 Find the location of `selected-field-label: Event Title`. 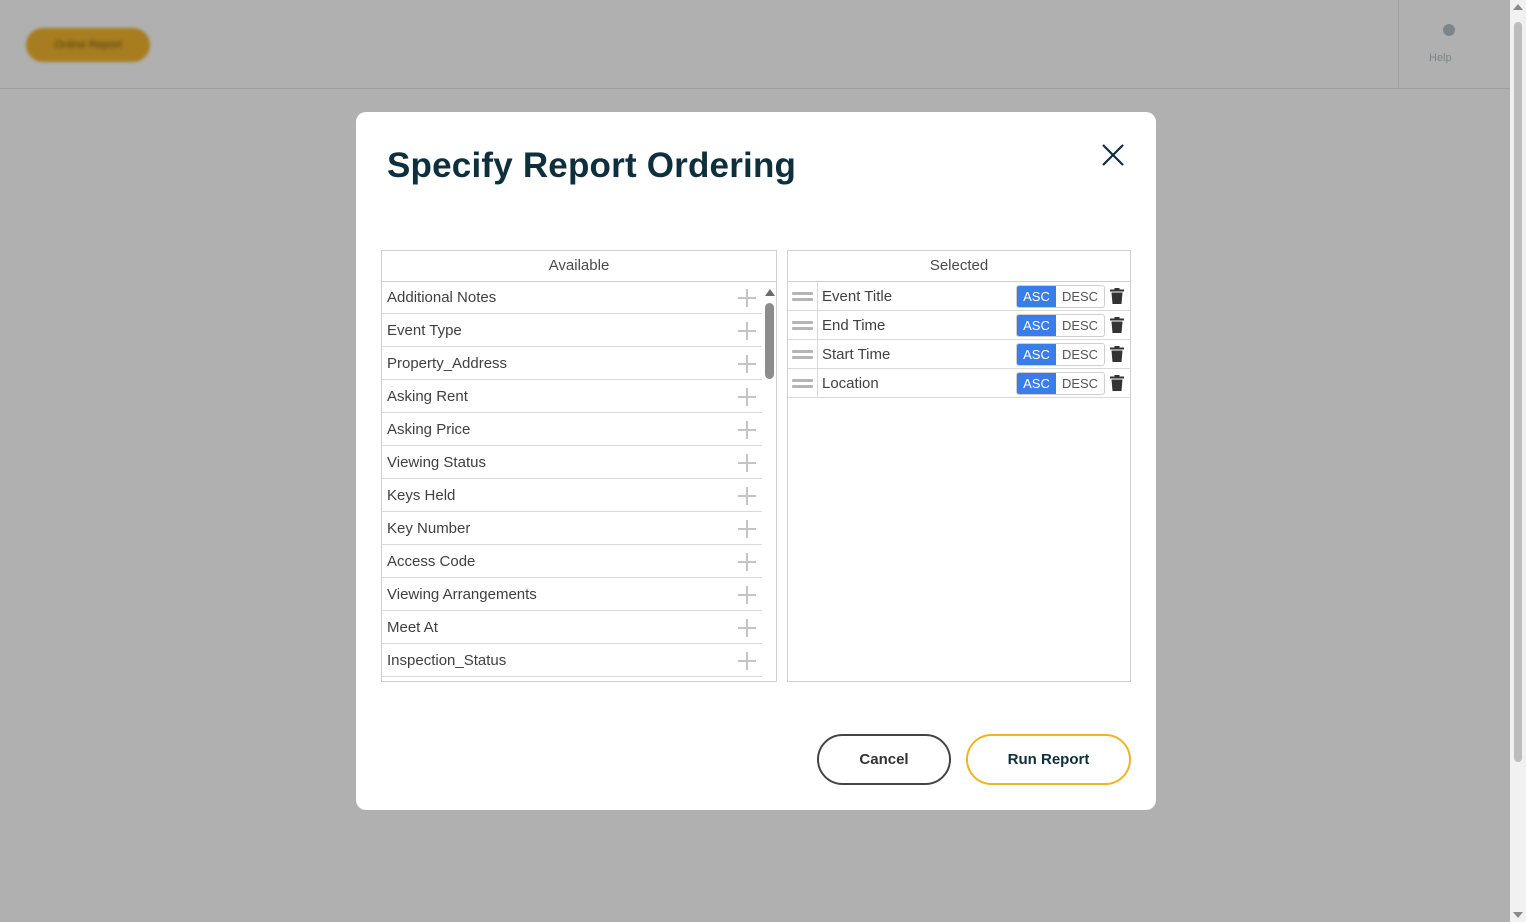

selected-field-label: Event Title is located at coordinates (857, 296).